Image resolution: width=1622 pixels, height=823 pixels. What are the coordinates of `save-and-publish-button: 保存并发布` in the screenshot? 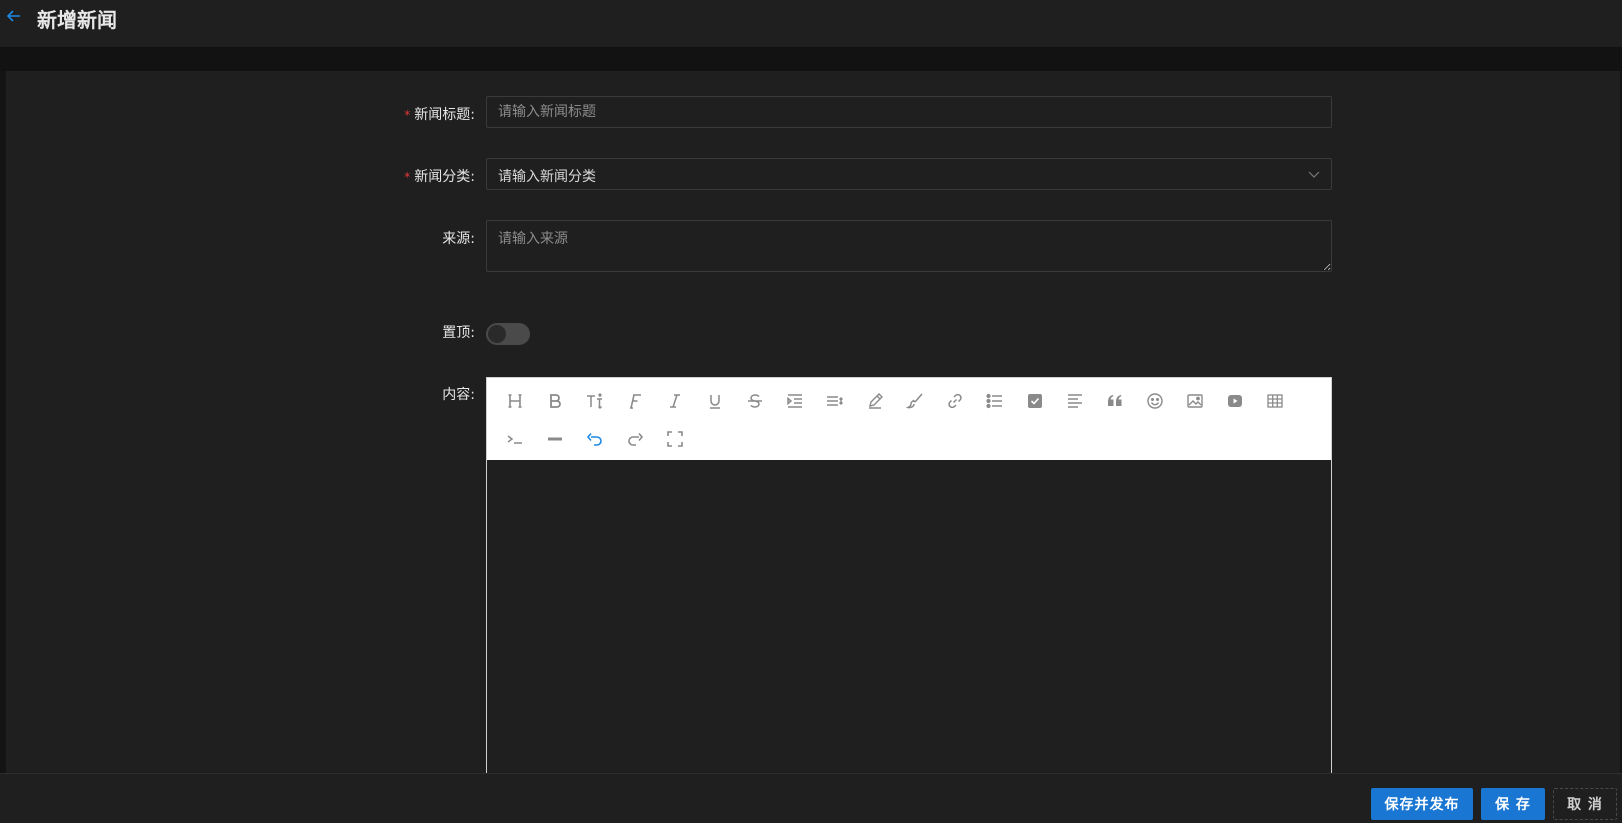 It's located at (1422, 804).